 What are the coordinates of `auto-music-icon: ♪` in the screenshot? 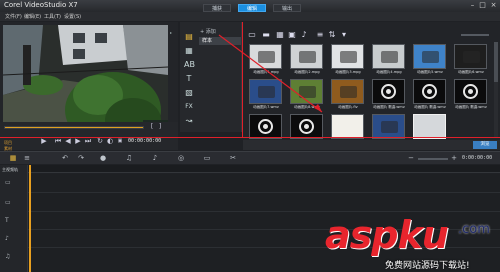 It's located at (155, 158).